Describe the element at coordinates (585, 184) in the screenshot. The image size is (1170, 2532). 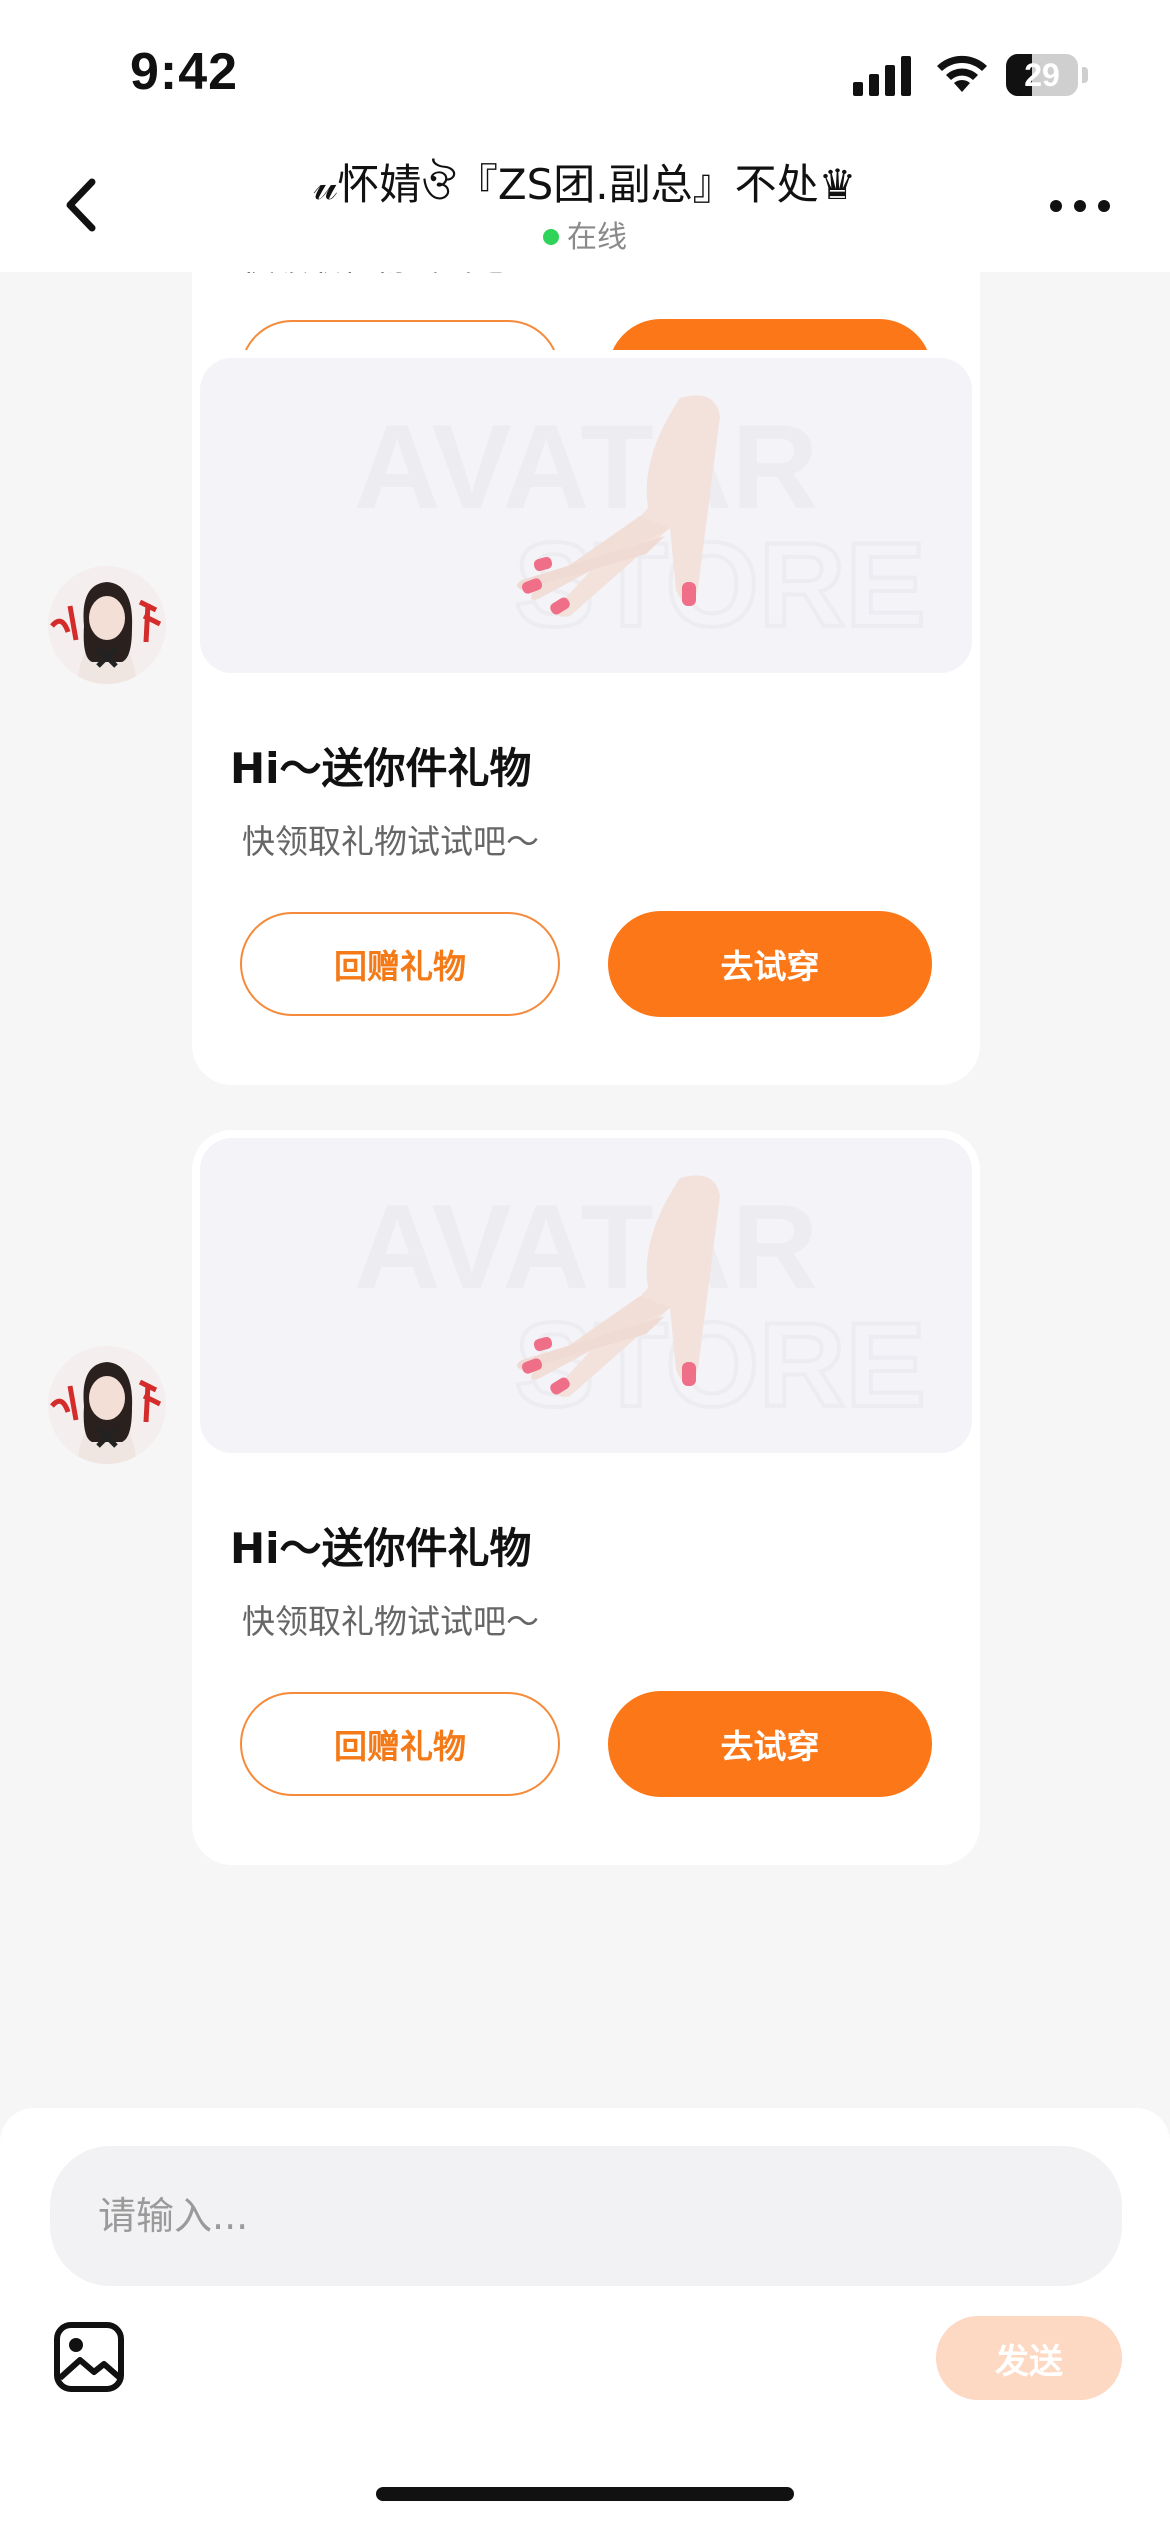
I see `contact-name: 𝓊怀婧ঔ『ZS团.副总』不处♛` at that location.